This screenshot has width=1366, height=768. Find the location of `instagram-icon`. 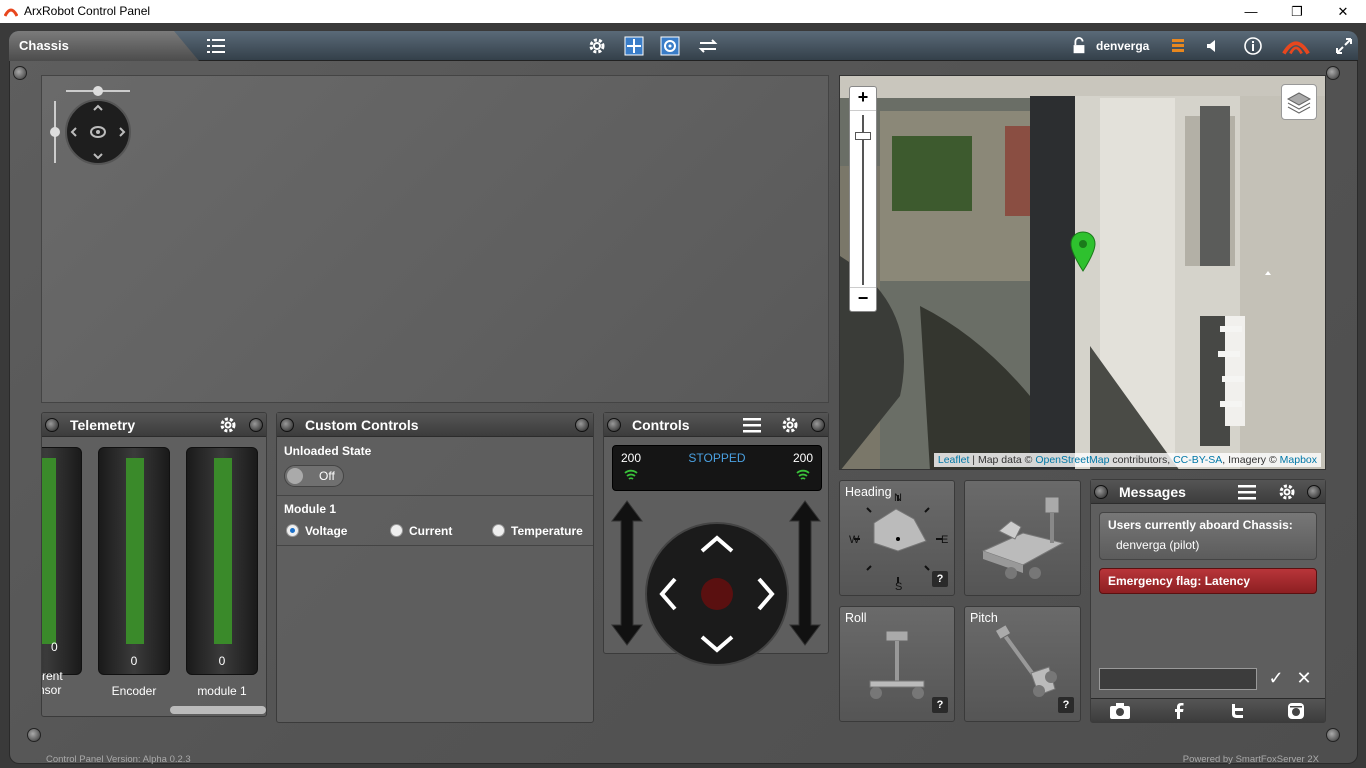

instagram-icon is located at coordinates (1296, 711).